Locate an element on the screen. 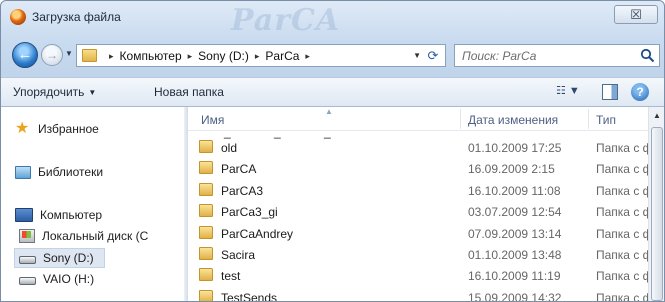  file-row: ParCaAndrey 07.09.2009 13:14 Папка с ф is located at coordinates (418, 233).